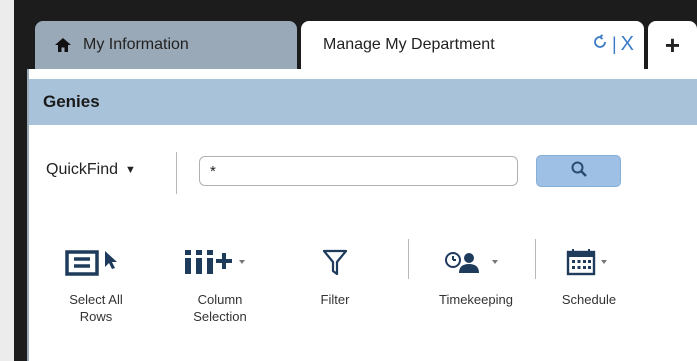 This screenshot has height=361, width=697. What do you see at coordinates (136, 44) in the screenshot?
I see `tab-label: My Information` at bounding box center [136, 44].